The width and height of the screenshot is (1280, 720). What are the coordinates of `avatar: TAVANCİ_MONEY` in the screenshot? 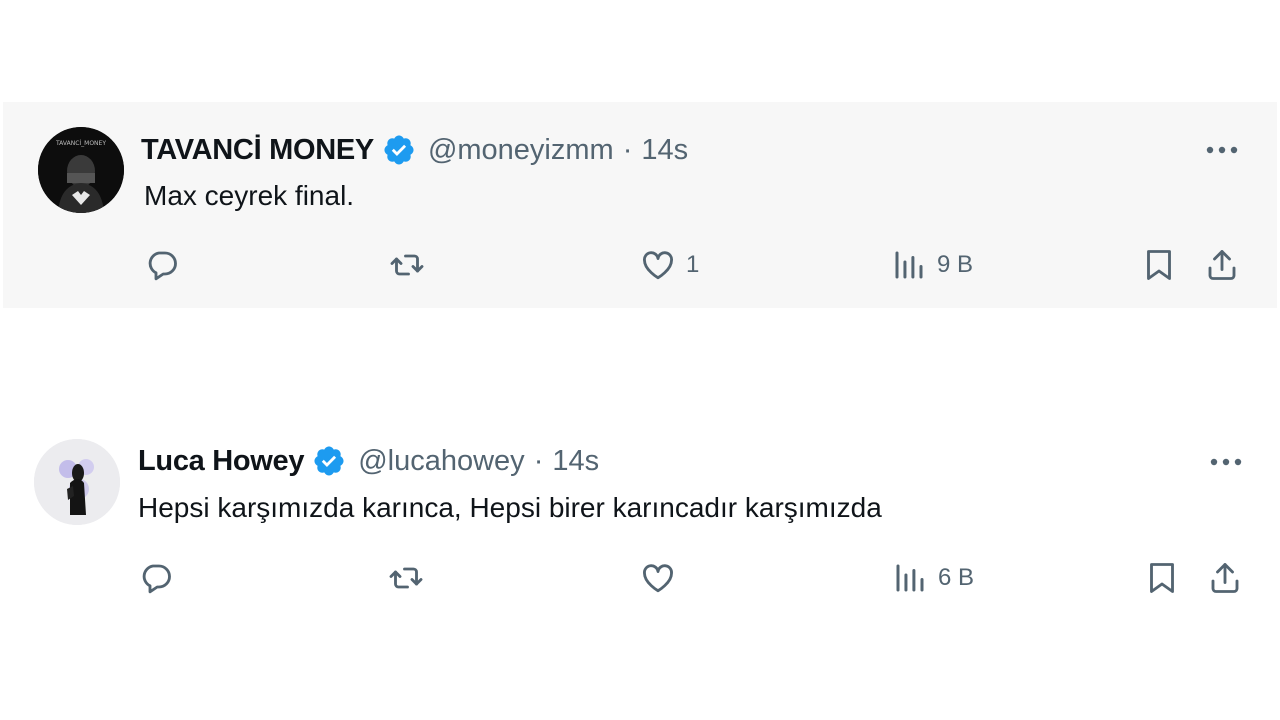 It's located at (81, 170).